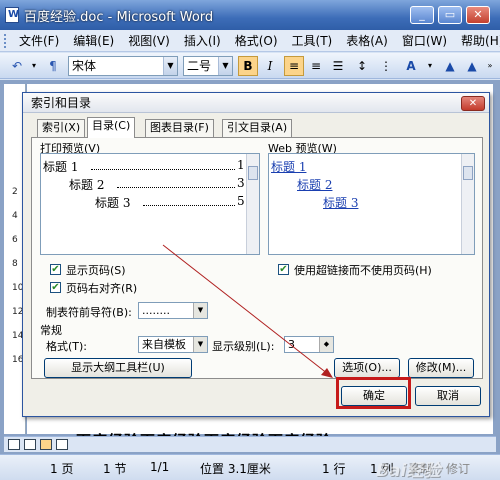 The height and width of the screenshot is (480, 500). I want to click on toolbar-options-icon: », so click(490, 66).